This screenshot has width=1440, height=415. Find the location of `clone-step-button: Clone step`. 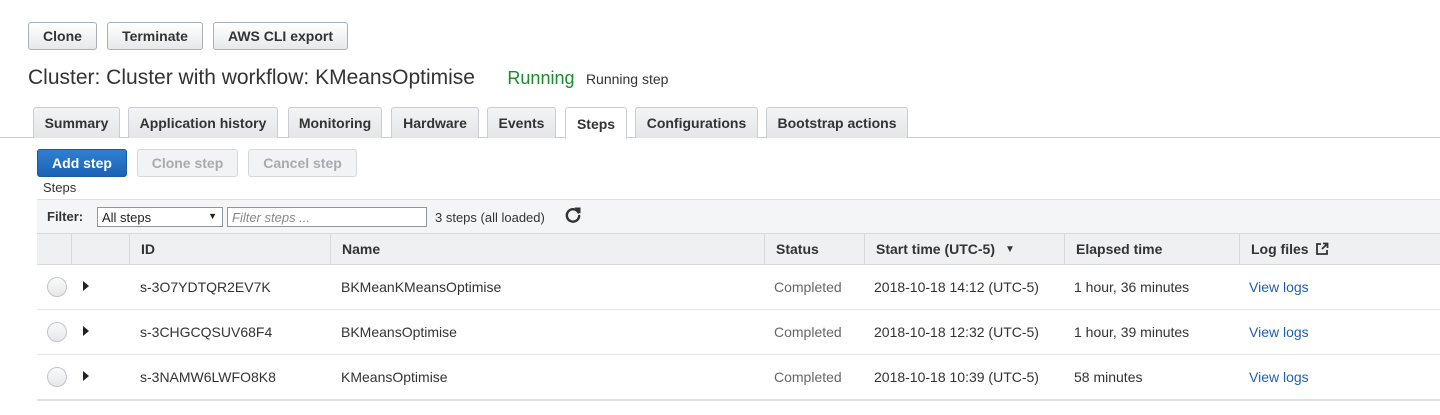

clone-step-button: Clone step is located at coordinates (187, 163).